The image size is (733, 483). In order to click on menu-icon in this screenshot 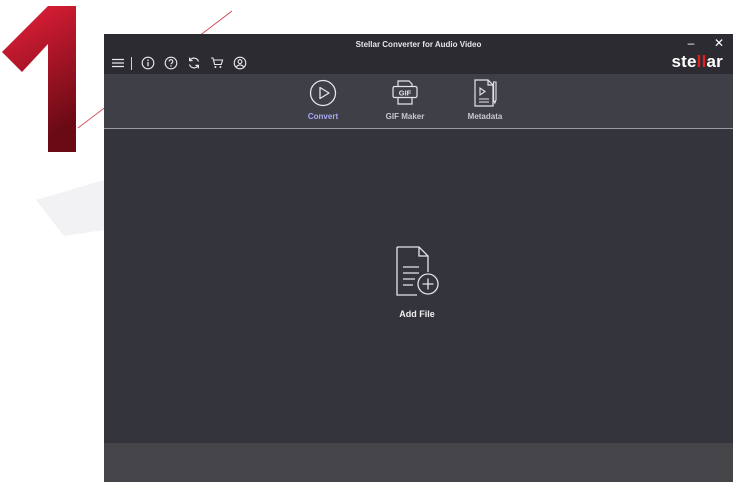, I will do `click(118, 63)`.